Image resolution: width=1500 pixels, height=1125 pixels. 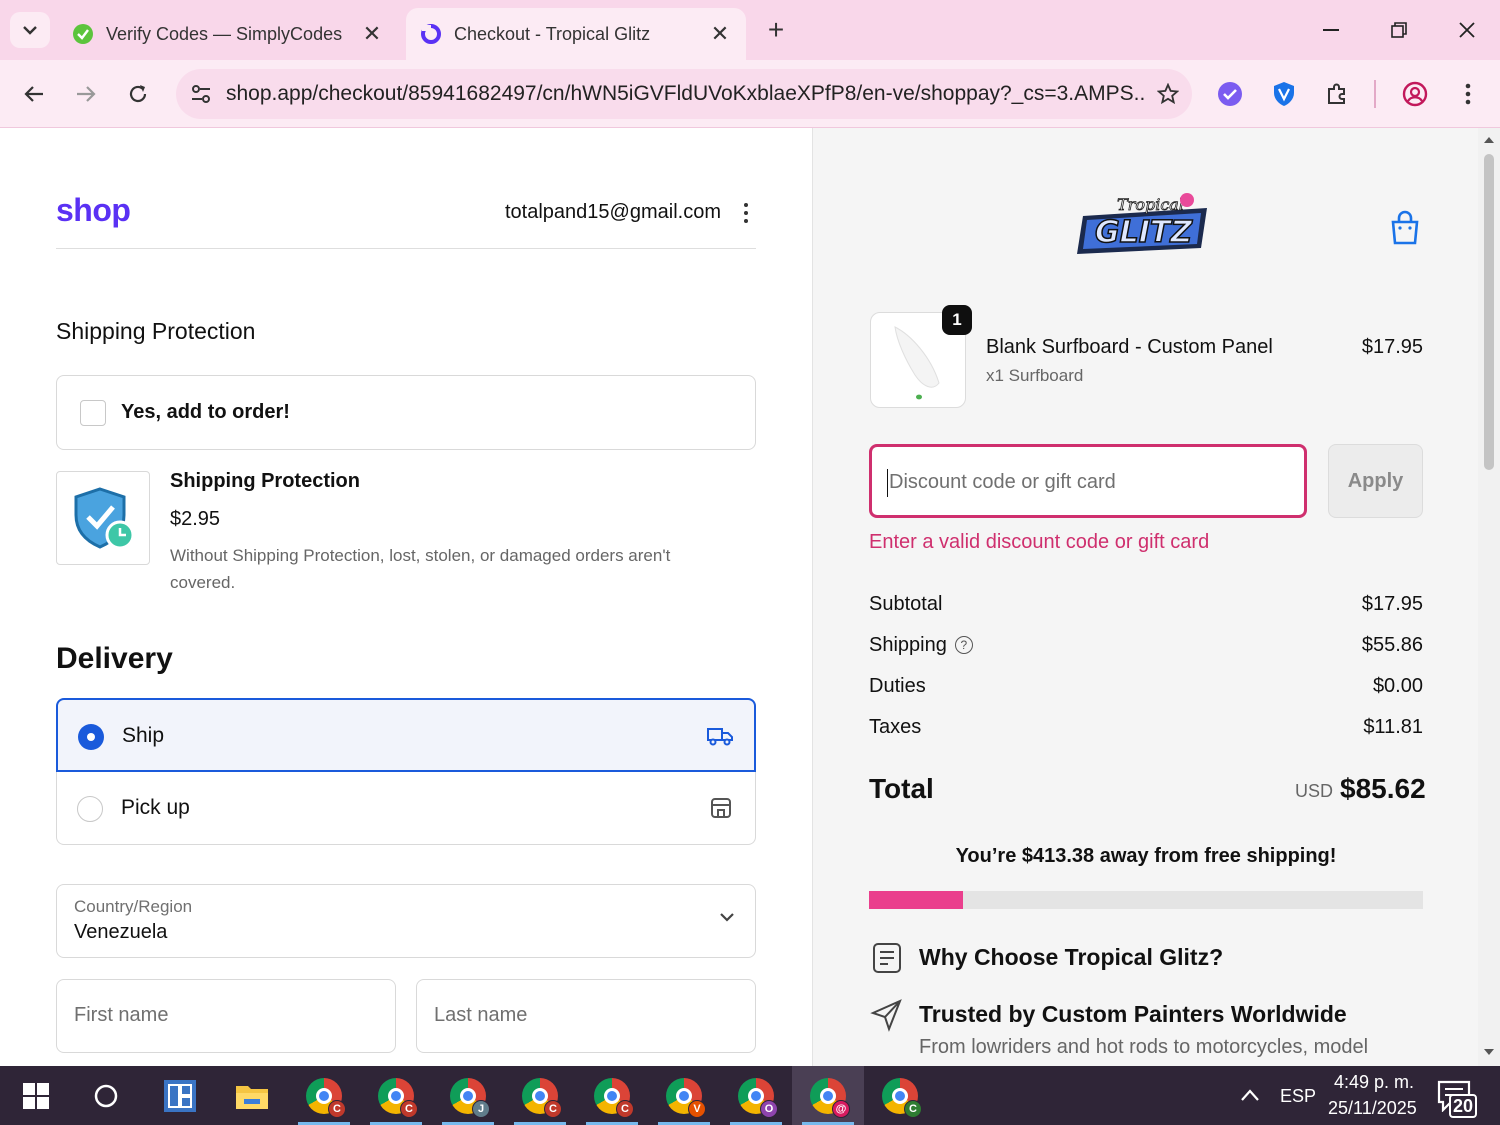 I want to click on country-select: Country/Region Venezuela, so click(x=406, y=921).